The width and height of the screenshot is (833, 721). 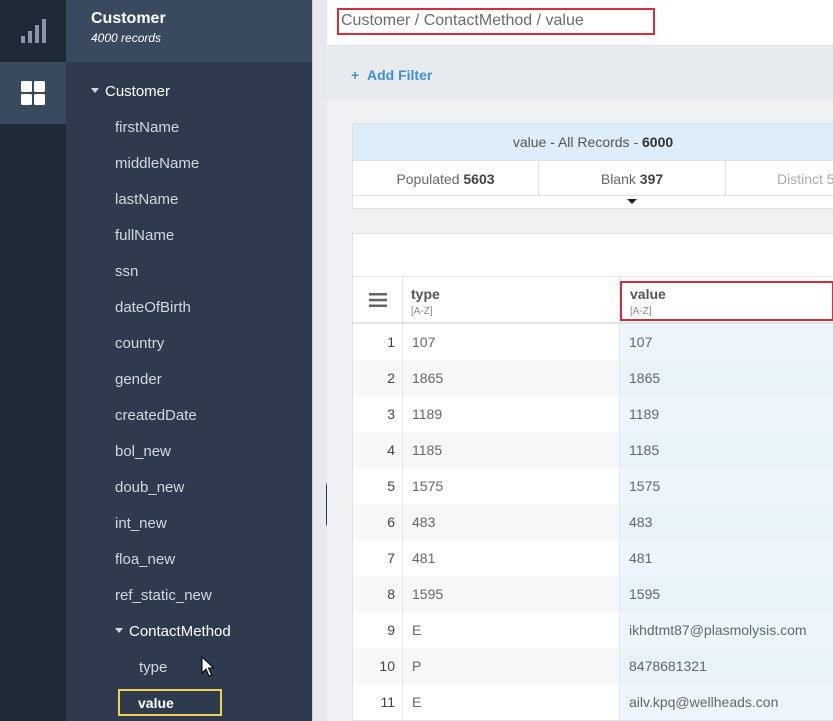 I want to click on tree-field-ssn: ssn, so click(x=126, y=271).